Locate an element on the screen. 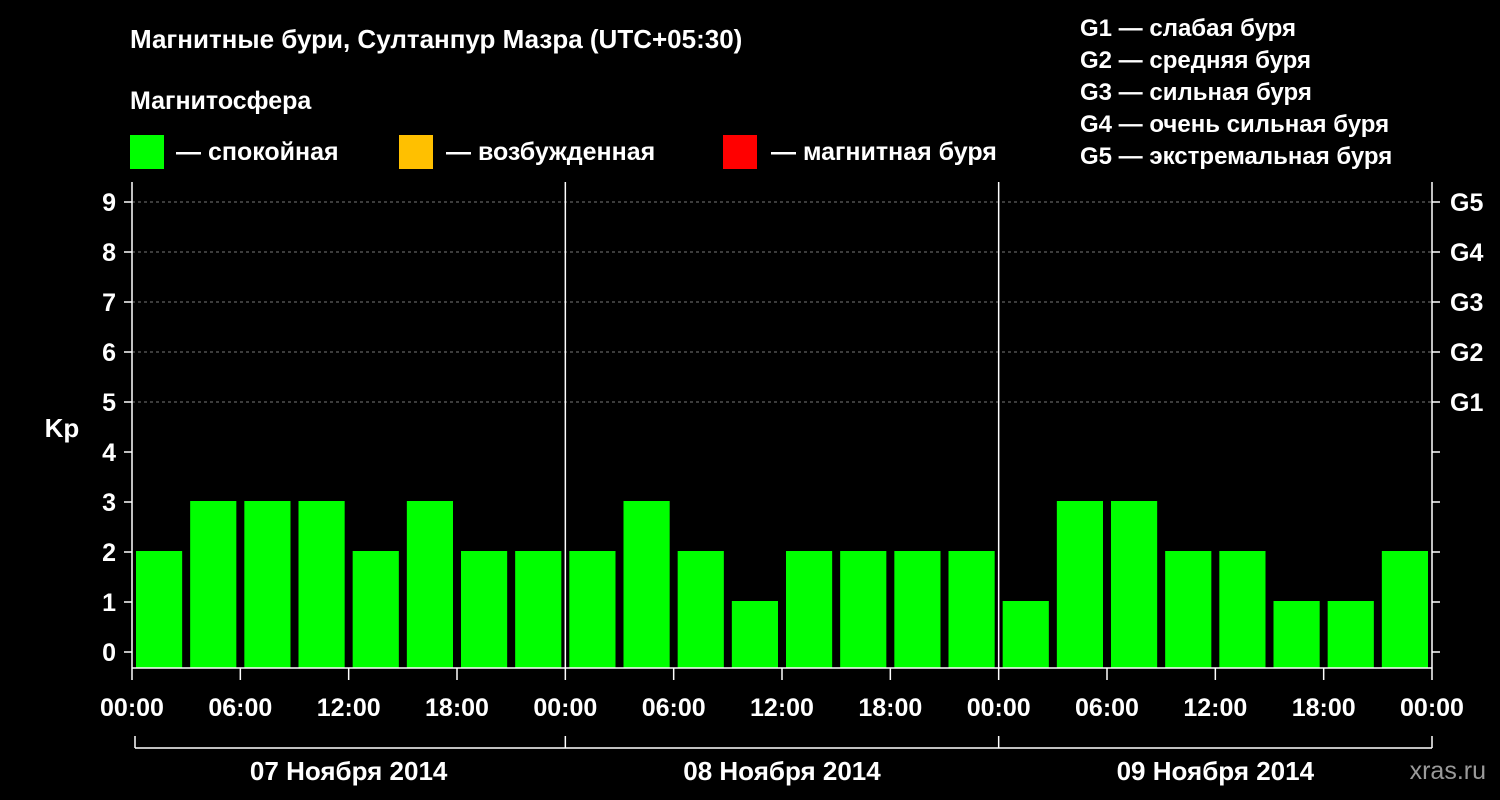  day-label-0: 07 Ноября 2014 is located at coordinates (349, 771).